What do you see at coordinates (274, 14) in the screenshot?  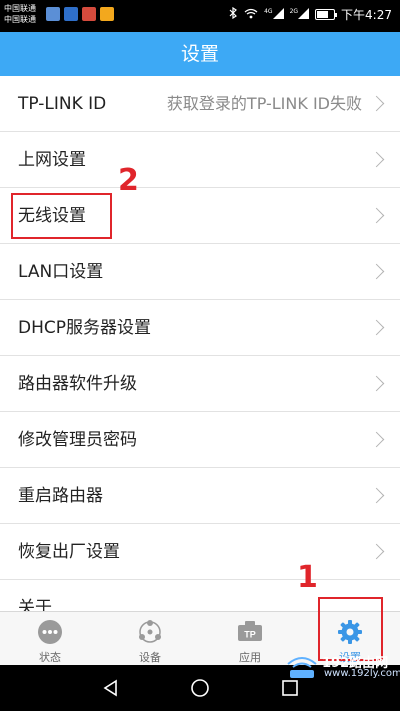 I see `signal-icon: 4G` at bounding box center [274, 14].